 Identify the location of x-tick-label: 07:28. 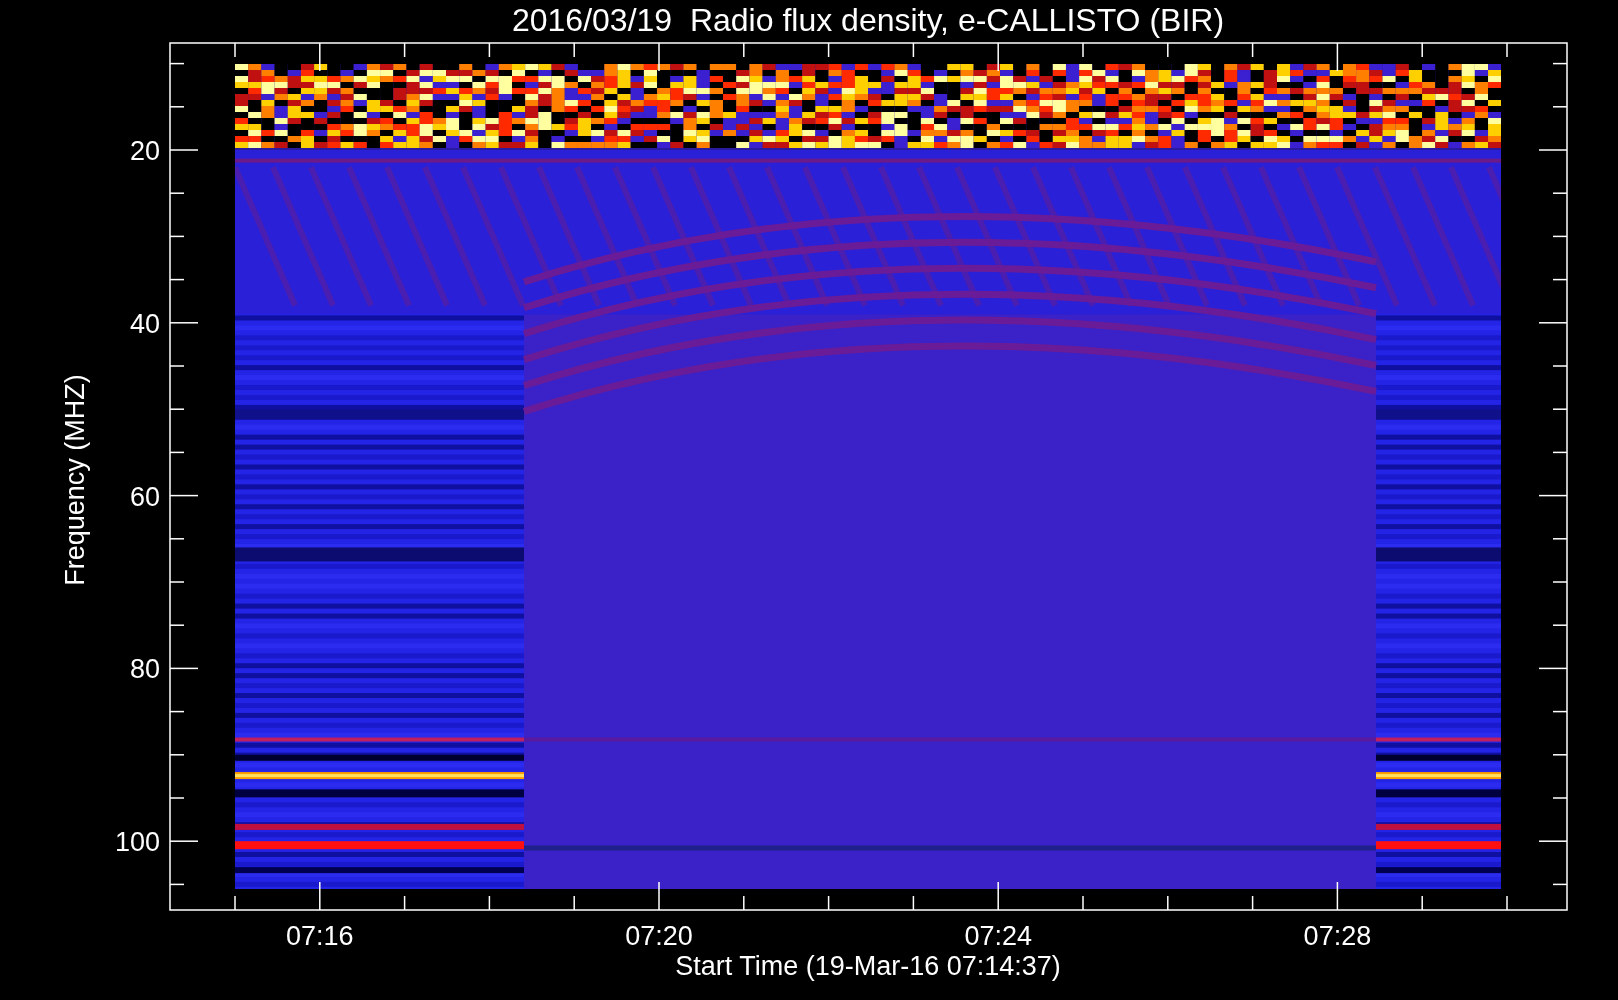
(1337, 936).